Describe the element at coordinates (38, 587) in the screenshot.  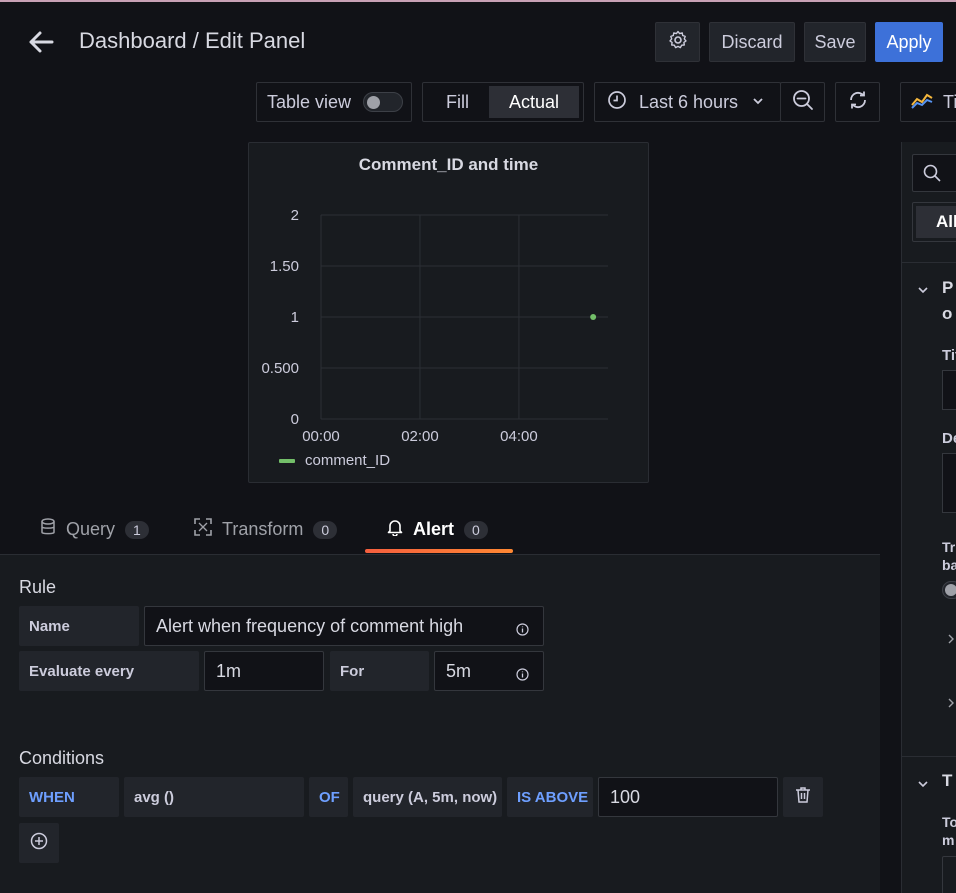
I see `rule-heading: Rule` at that location.